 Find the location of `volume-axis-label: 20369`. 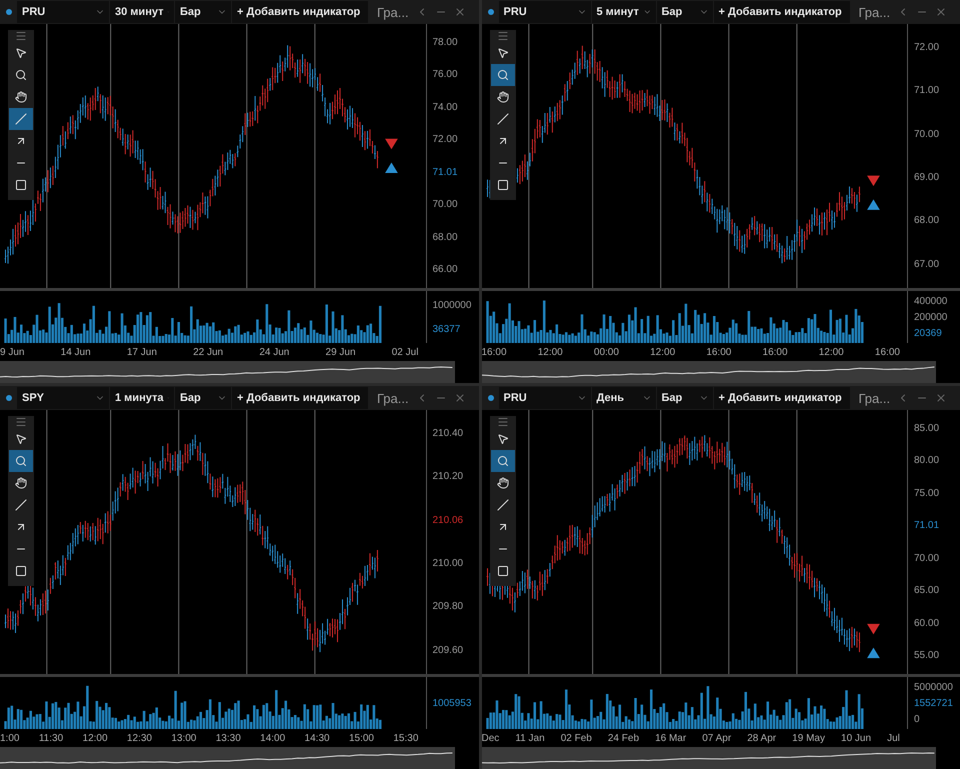

volume-axis-label: 20369 is located at coordinates (928, 333).